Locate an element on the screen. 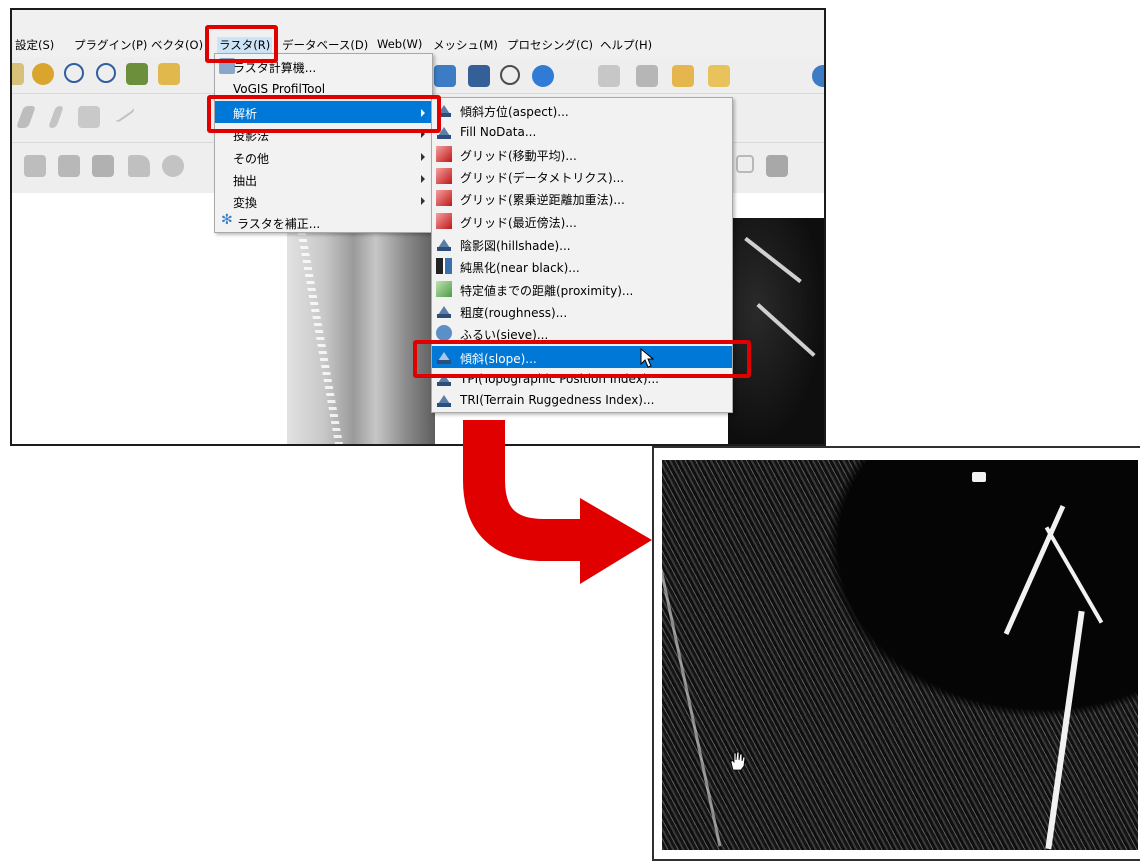 The width and height of the screenshot is (1140, 861). select-by-location-icon is located at coordinates (719, 76).